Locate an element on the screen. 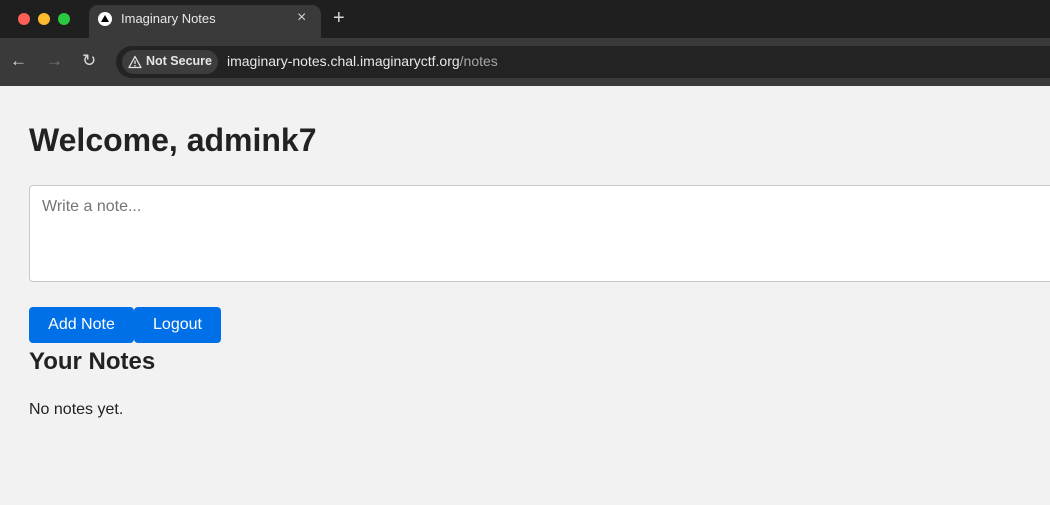 The width and height of the screenshot is (1050, 505). browser-titlebar: Imaginary Notes × + is located at coordinates (525, 19).